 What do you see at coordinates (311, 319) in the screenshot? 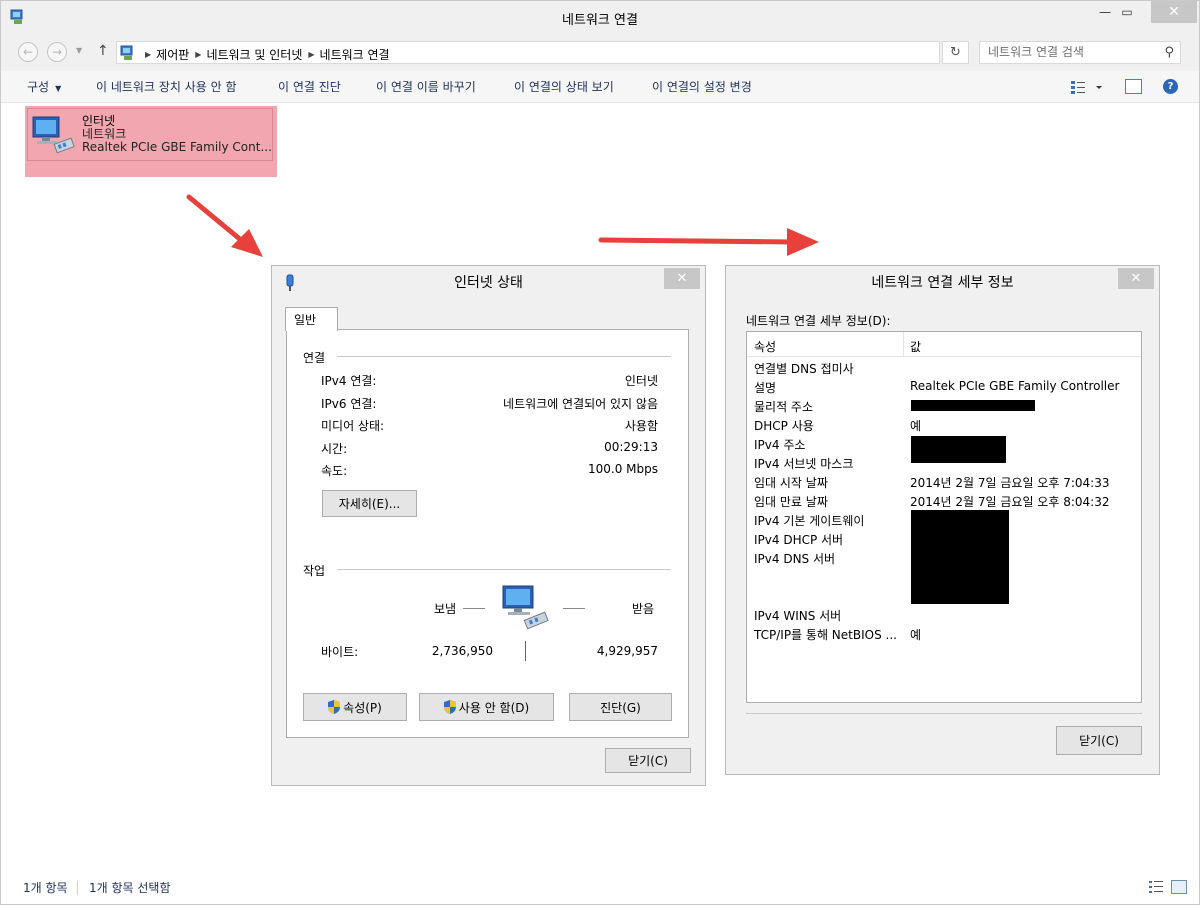
I see `tab-general: 일반` at bounding box center [311, 319].